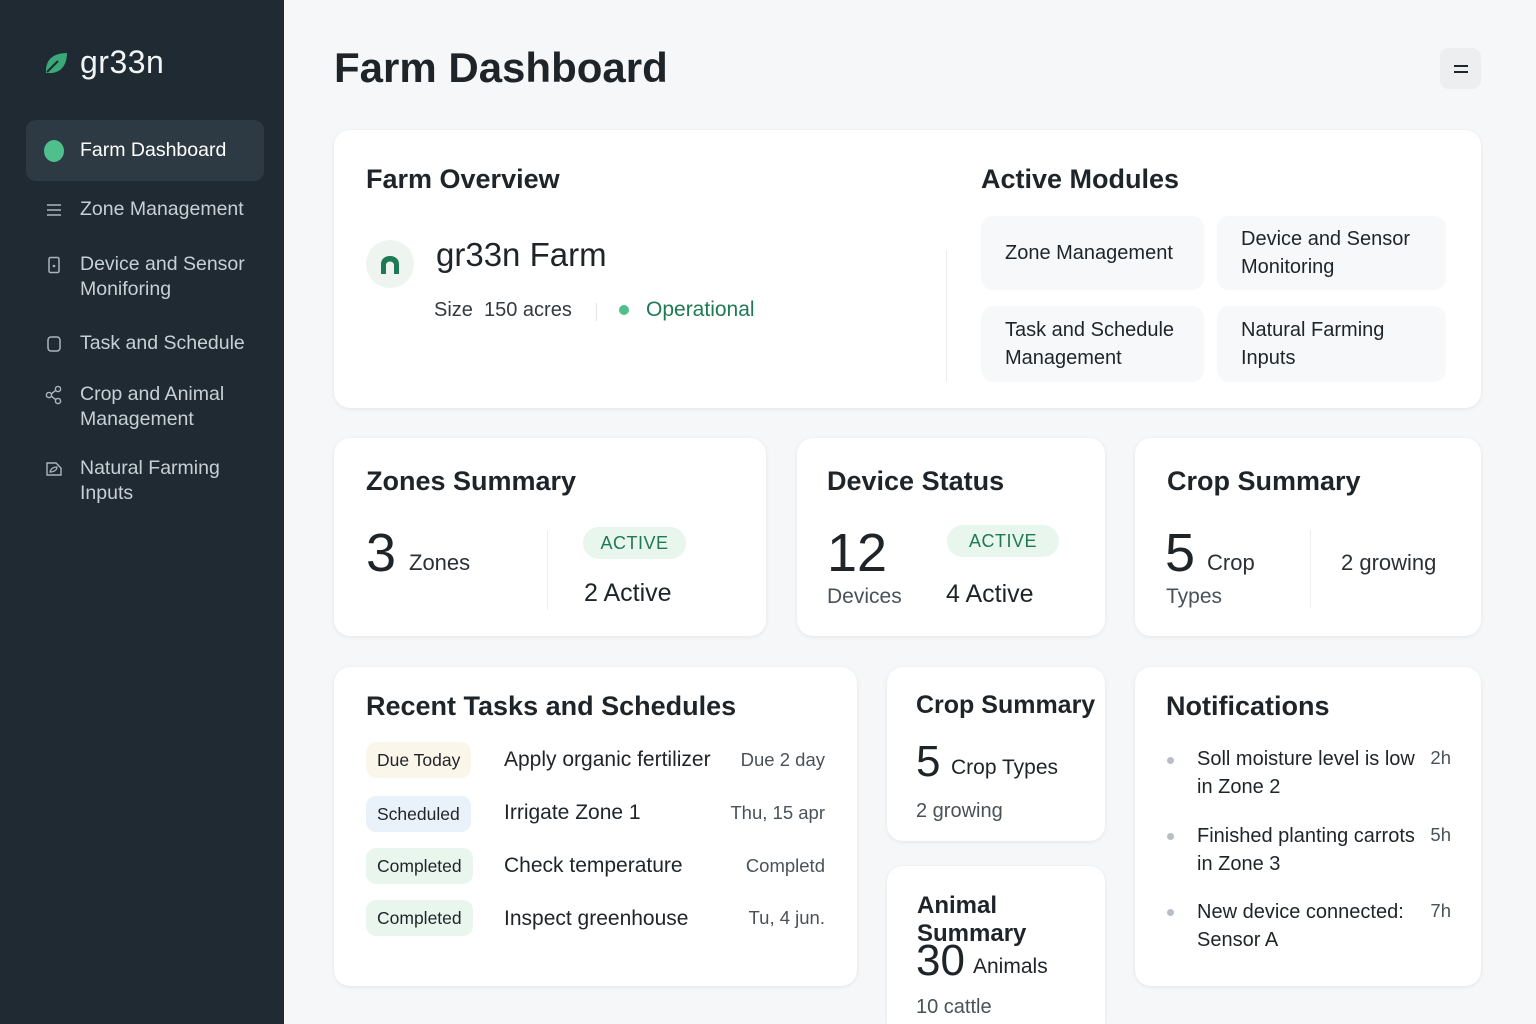  I want to click on active-modules-title: Active Modules, so click(1080, 179).